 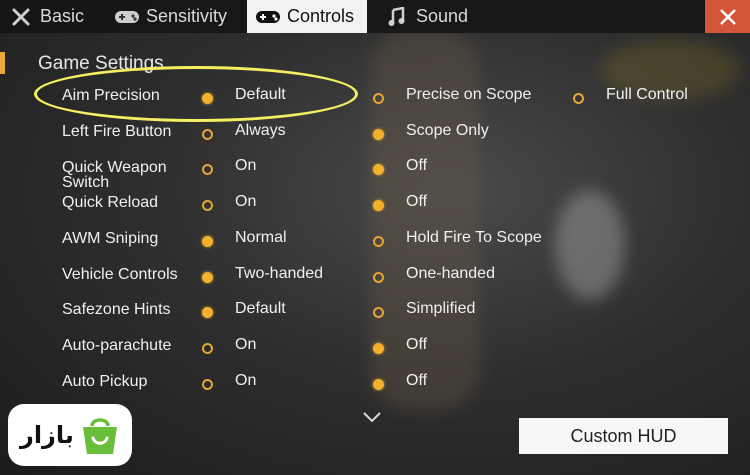 What do you see at coordinates (442, 16) in the screenshot?
I see `tab-sound-label: Sound` at bounding box center [442, 16].